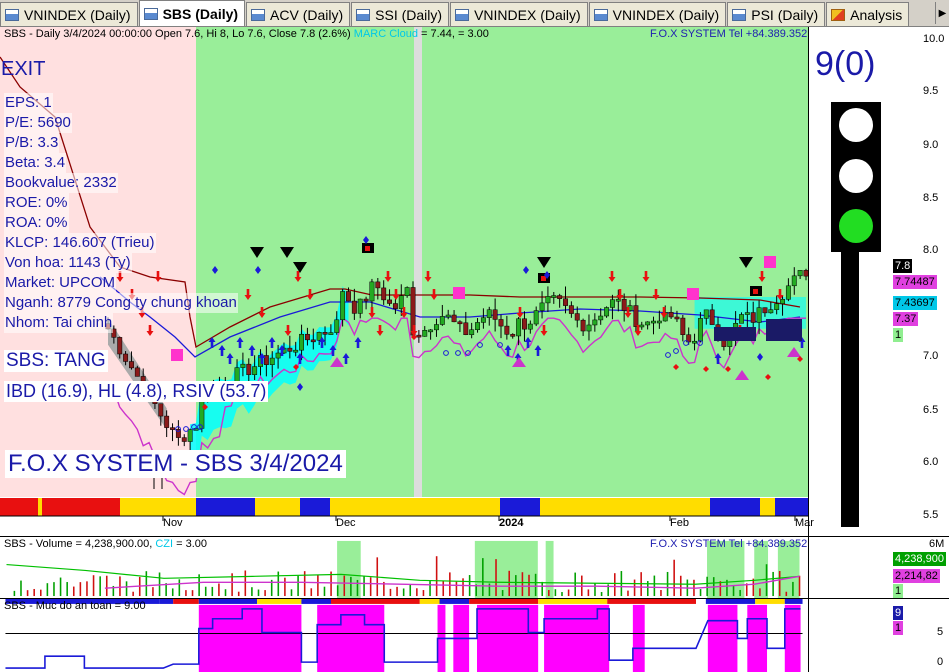  What do you see at coordinates (878, 567) in the screenshot?
I see `volume-axis: 6M 4,238,900 2,214,82 1` at bounding box center [878, 567].